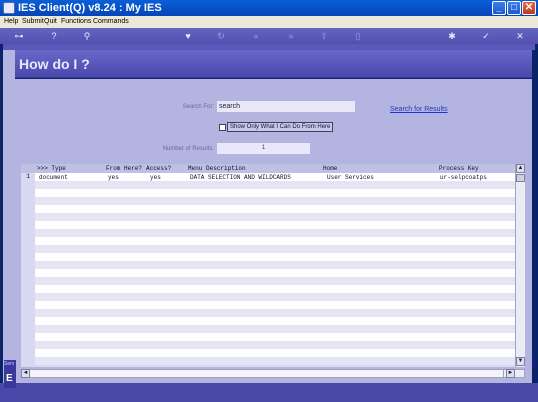 This screenshot has height=402, width=538. I want to click on menu-submit: Submit, so click(33, 22).